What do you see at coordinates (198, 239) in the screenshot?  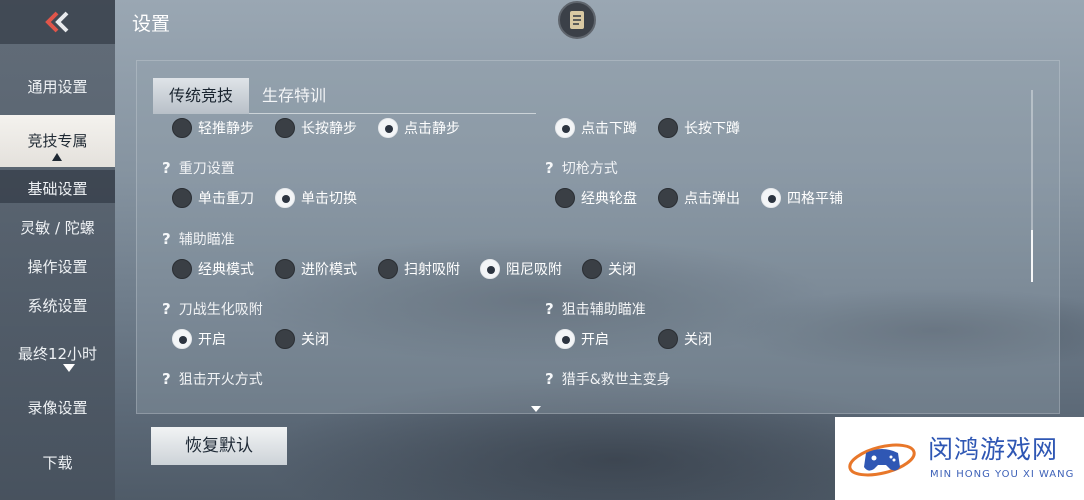 I see `section-aim-assist: ? 辅助瞄准` at bounding box center [198, 239].